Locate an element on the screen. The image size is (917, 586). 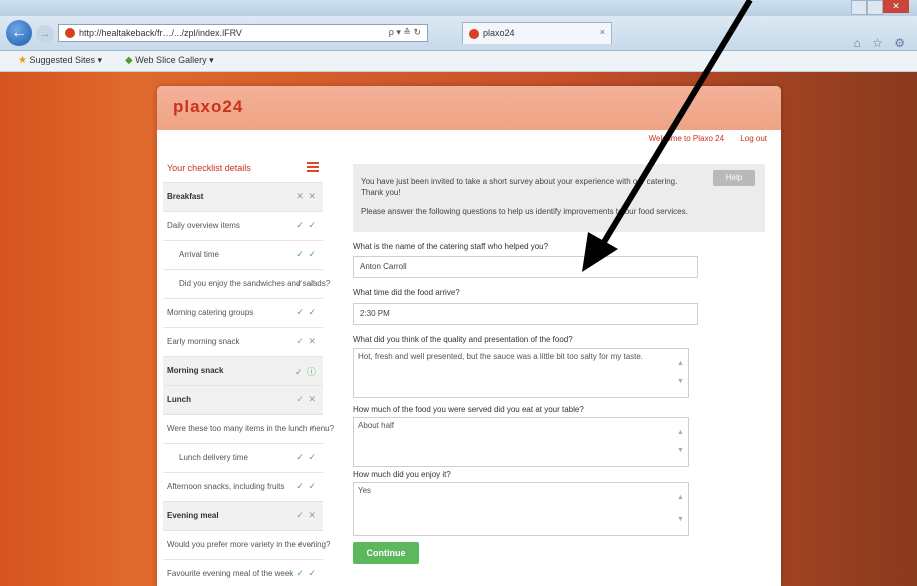
question-5-label: How much did you enjoy it? is located at coordinates (402, 474).